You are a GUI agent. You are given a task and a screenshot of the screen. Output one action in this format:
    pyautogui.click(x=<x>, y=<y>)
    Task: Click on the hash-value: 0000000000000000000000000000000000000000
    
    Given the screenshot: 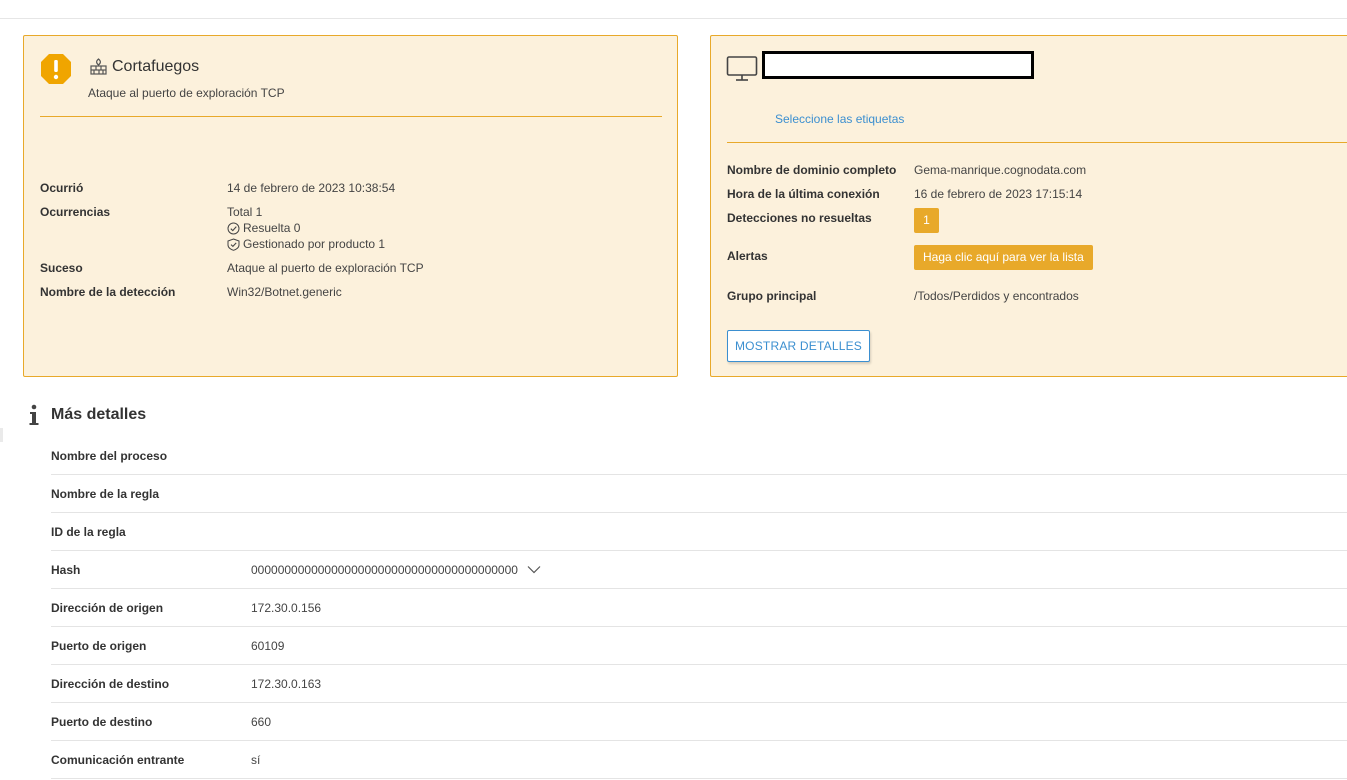 What is the action you would take?
    pyautogui.click(x=384, y=569)
    